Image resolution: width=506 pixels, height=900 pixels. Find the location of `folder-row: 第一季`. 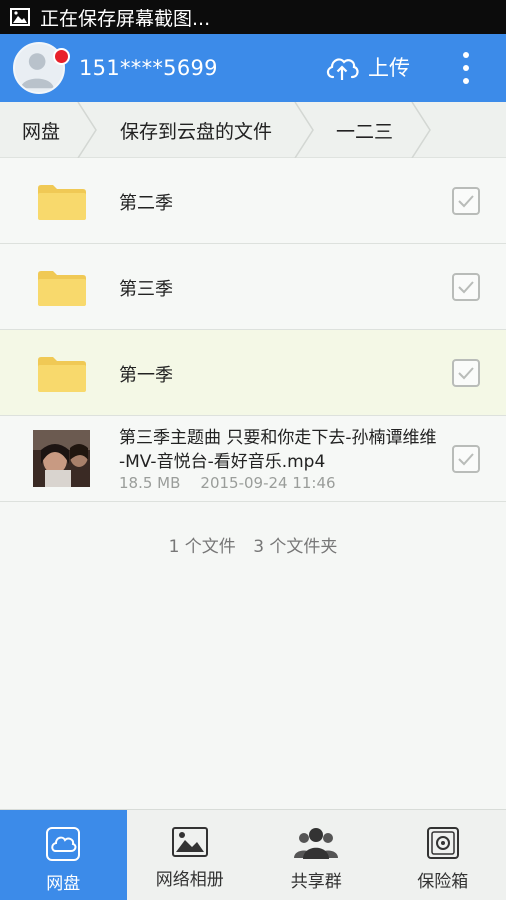

folder-row: 第一季 is located at coordinates (253, 373).